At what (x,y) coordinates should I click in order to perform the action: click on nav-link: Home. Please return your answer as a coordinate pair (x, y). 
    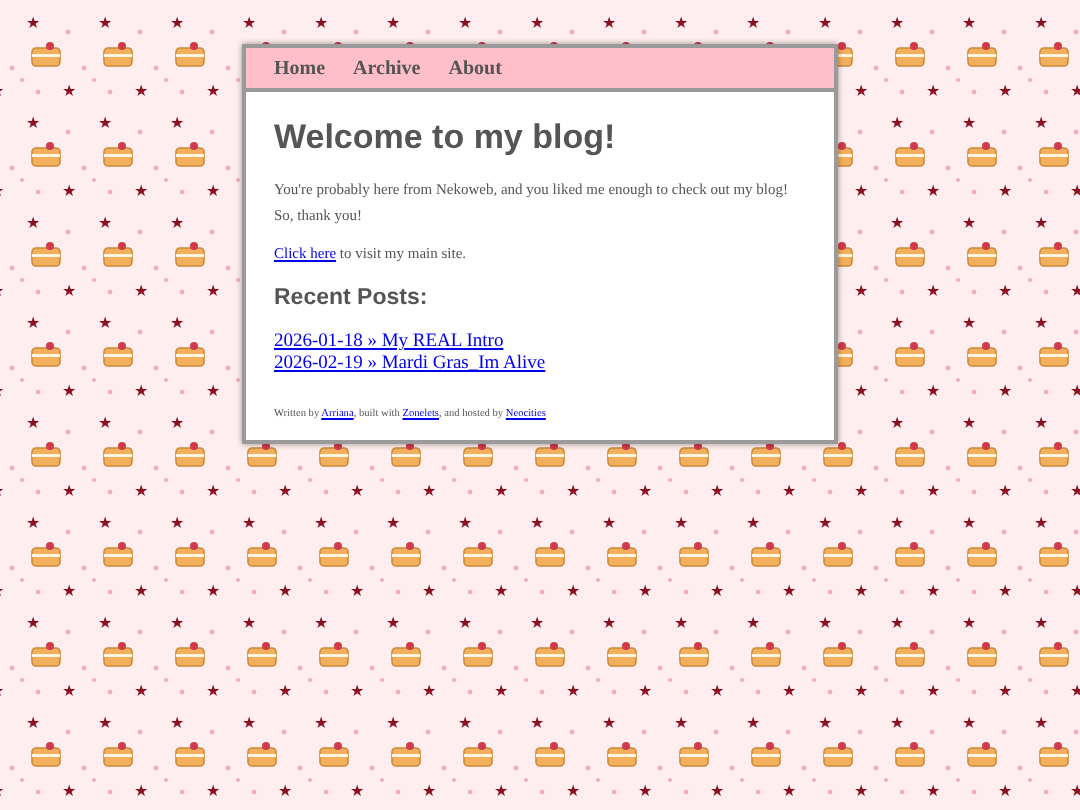
    Looking at the image, I should click on (300, 68).